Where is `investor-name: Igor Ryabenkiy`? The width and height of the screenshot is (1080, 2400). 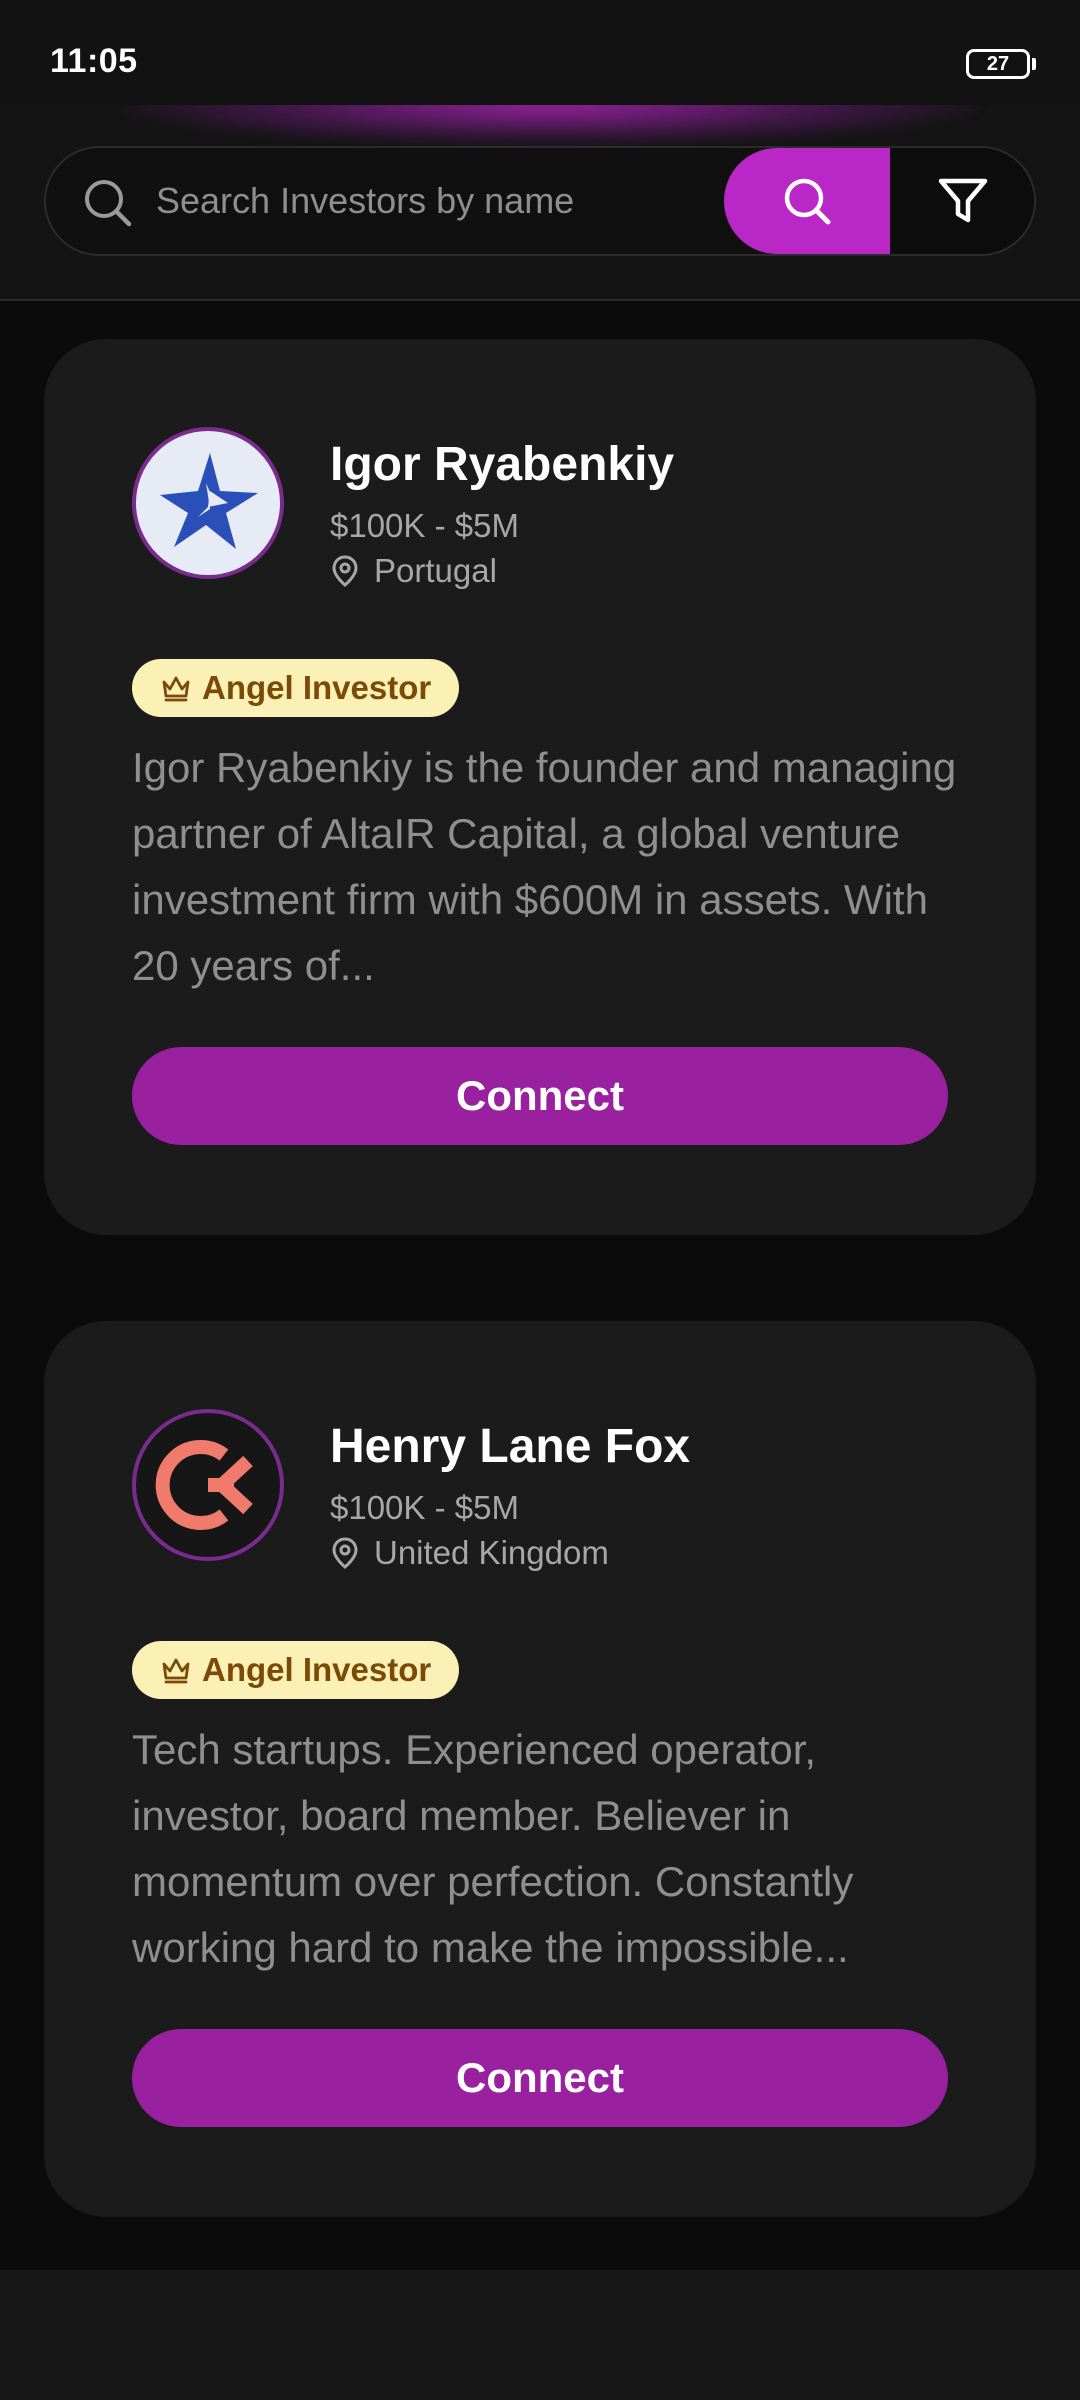 investor-name: Igor Ryabenkiy is located at coordinates (502, 464).